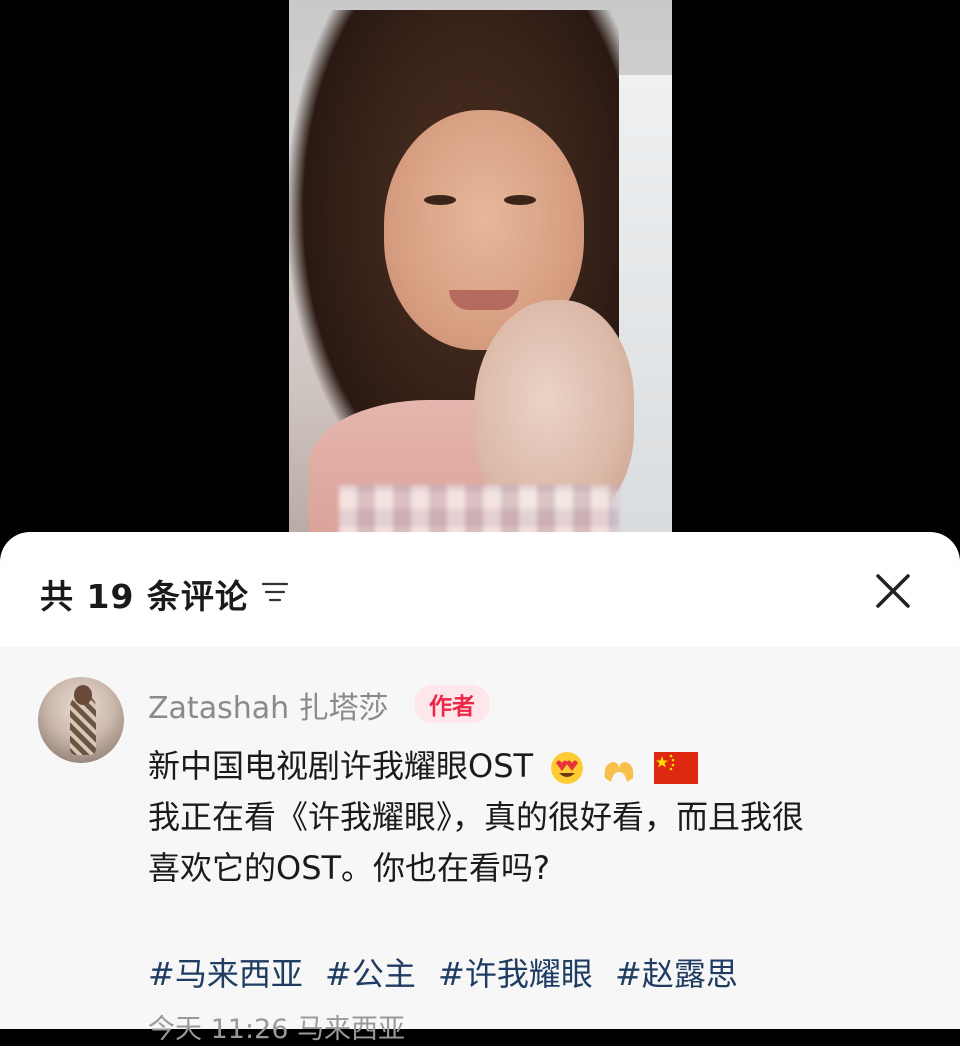 The width and height of the screenshot is (960, 1046). Describe the element at coordinates (268, 705) in the screenshot. I see `username: Zatashah 扎塔莎` at that location.